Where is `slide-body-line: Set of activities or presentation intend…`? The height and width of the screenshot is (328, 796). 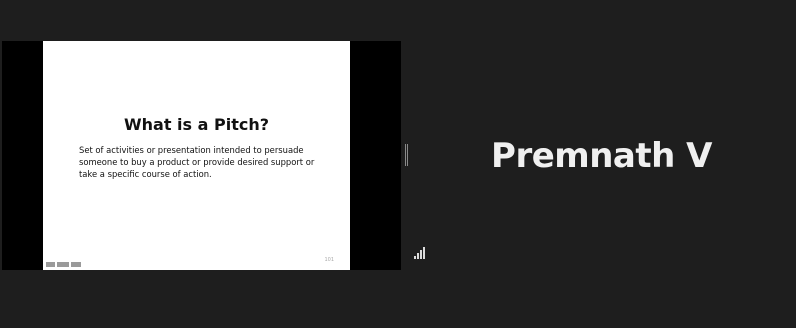
slide-body-line: Set of activities or presentation intend… is located at coordinates (191, 150).